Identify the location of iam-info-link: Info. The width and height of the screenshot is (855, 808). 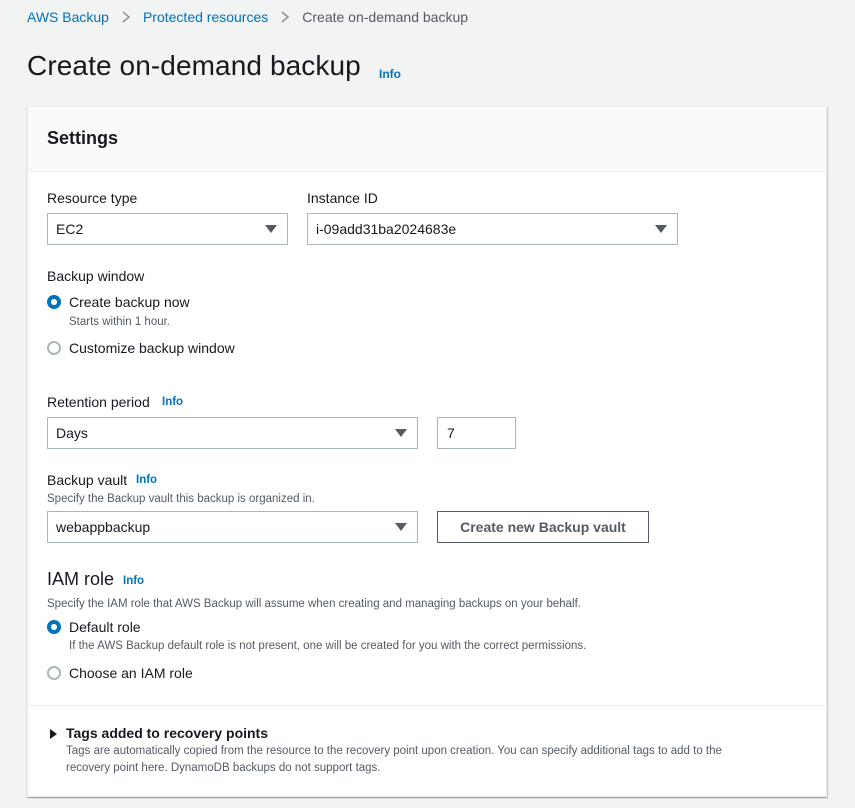
(133, 581).